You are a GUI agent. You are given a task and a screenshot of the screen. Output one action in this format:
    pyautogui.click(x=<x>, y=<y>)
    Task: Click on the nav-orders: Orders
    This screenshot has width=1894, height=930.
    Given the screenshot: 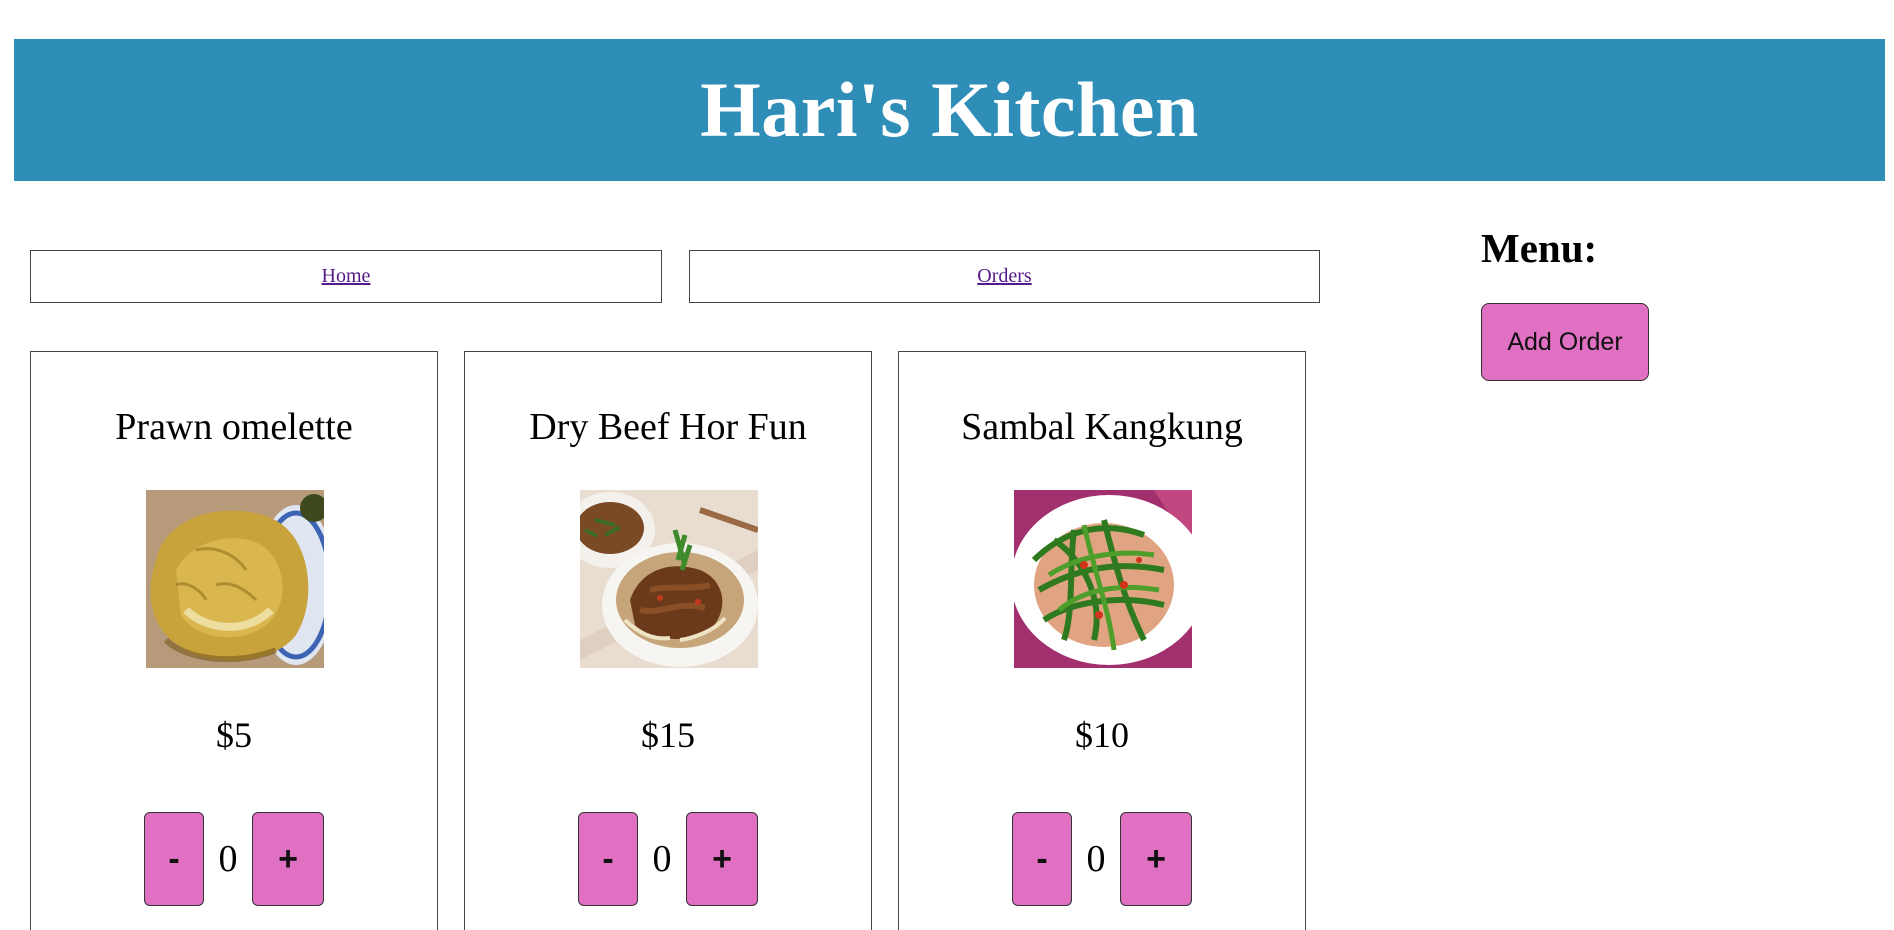 What is the action you would take?
    pyautogui.click(x=1004, y=276)
    